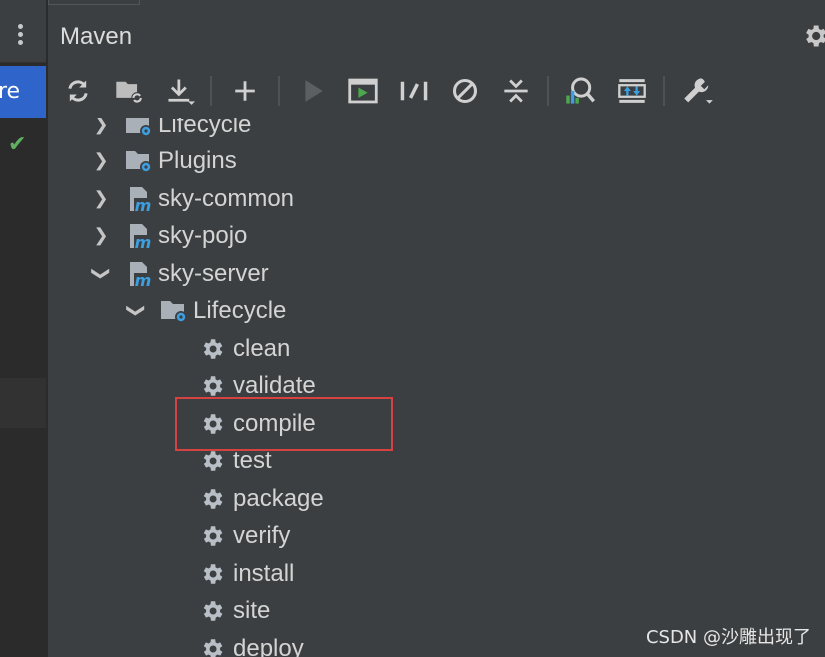 The height and width of the screenshot is (657, 825). What do you see at coordinates (23, 403) in the screenshot?
I see `left-highlighted-row` at bounding box center [23, 403].